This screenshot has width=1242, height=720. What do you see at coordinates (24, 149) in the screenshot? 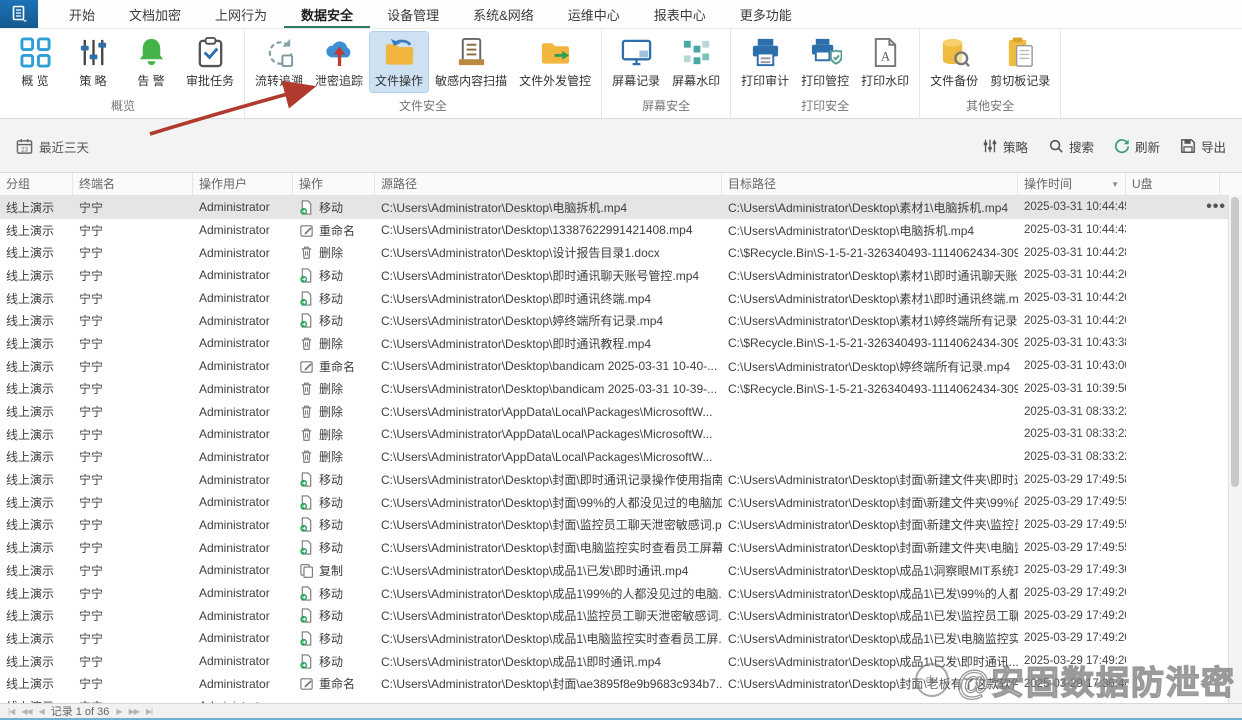
I see `svg-text: 23` at bounding box center [24, 149].